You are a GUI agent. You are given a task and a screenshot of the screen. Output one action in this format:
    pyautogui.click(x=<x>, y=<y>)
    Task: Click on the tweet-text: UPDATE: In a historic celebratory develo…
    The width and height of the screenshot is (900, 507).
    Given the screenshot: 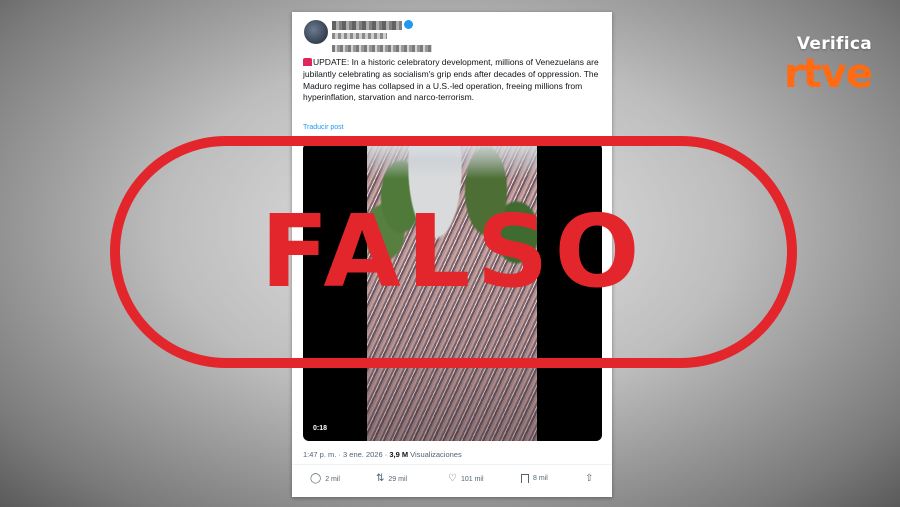 What is the action you would take?
    pyautogui.click(x=451, y=80)
    